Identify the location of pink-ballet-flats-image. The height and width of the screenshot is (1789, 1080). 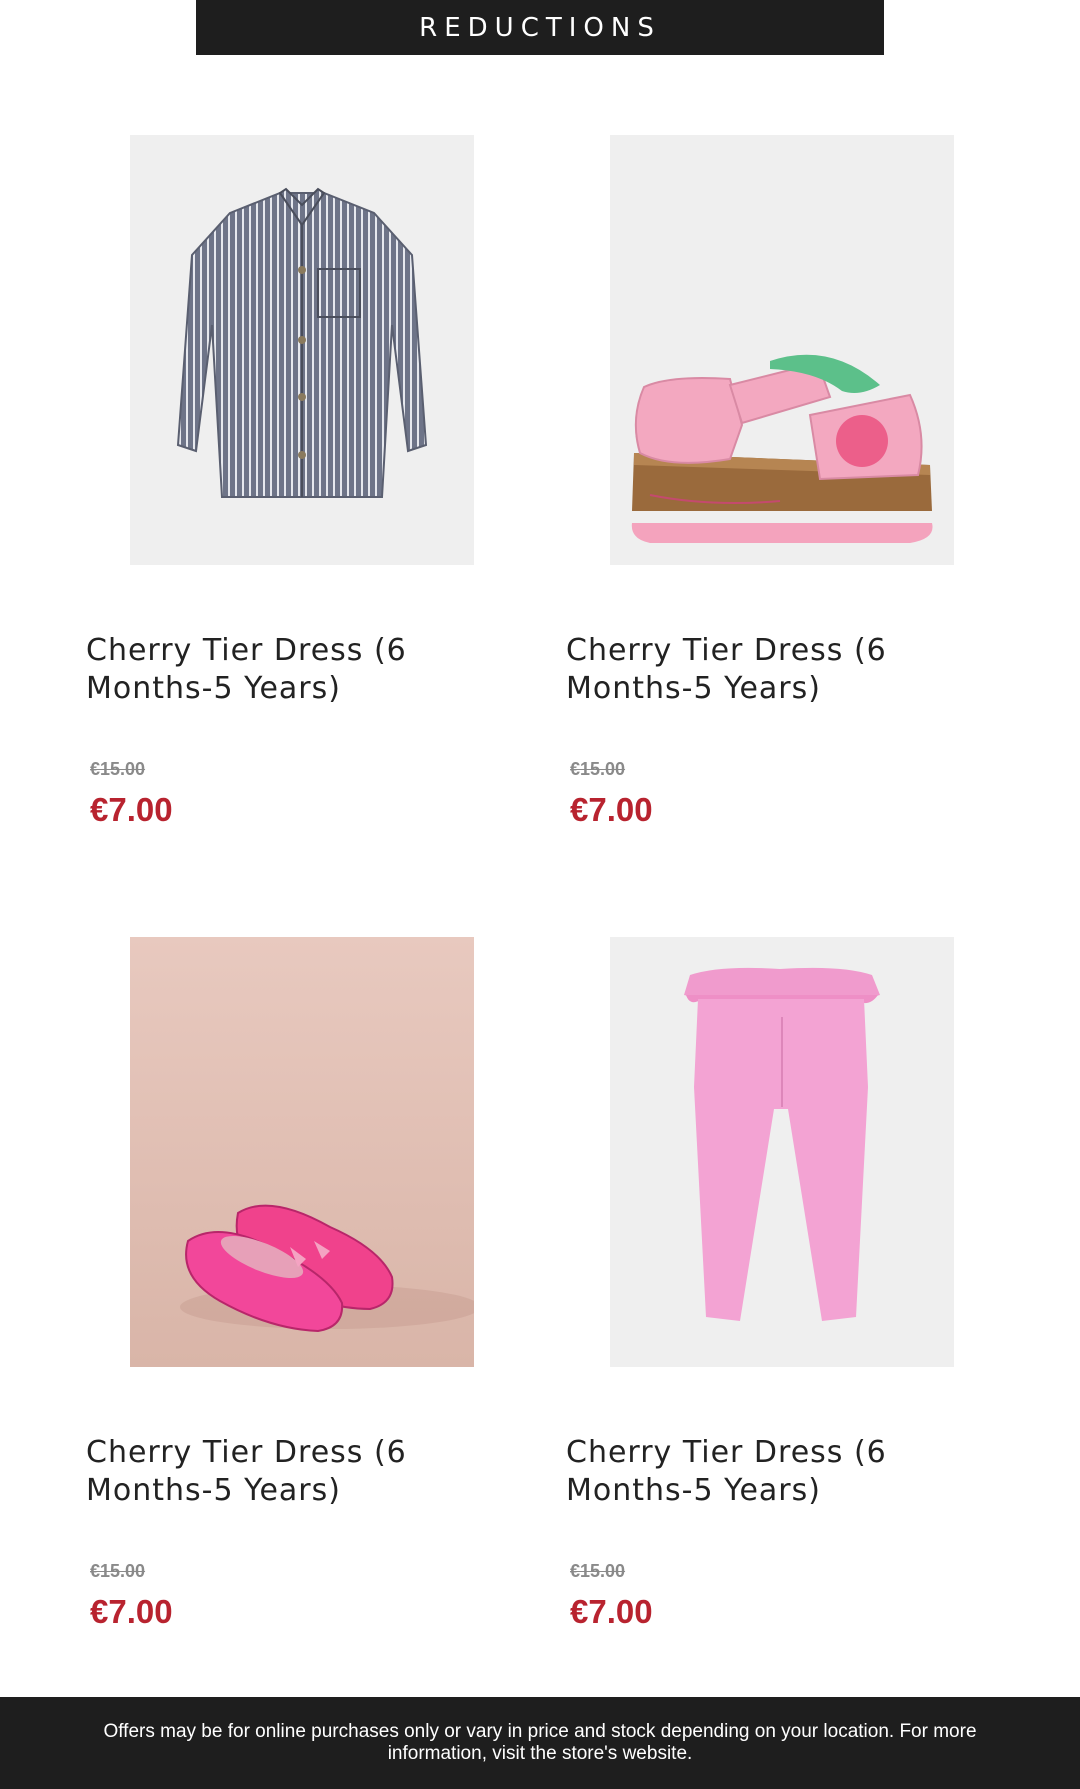
(302, 1152).